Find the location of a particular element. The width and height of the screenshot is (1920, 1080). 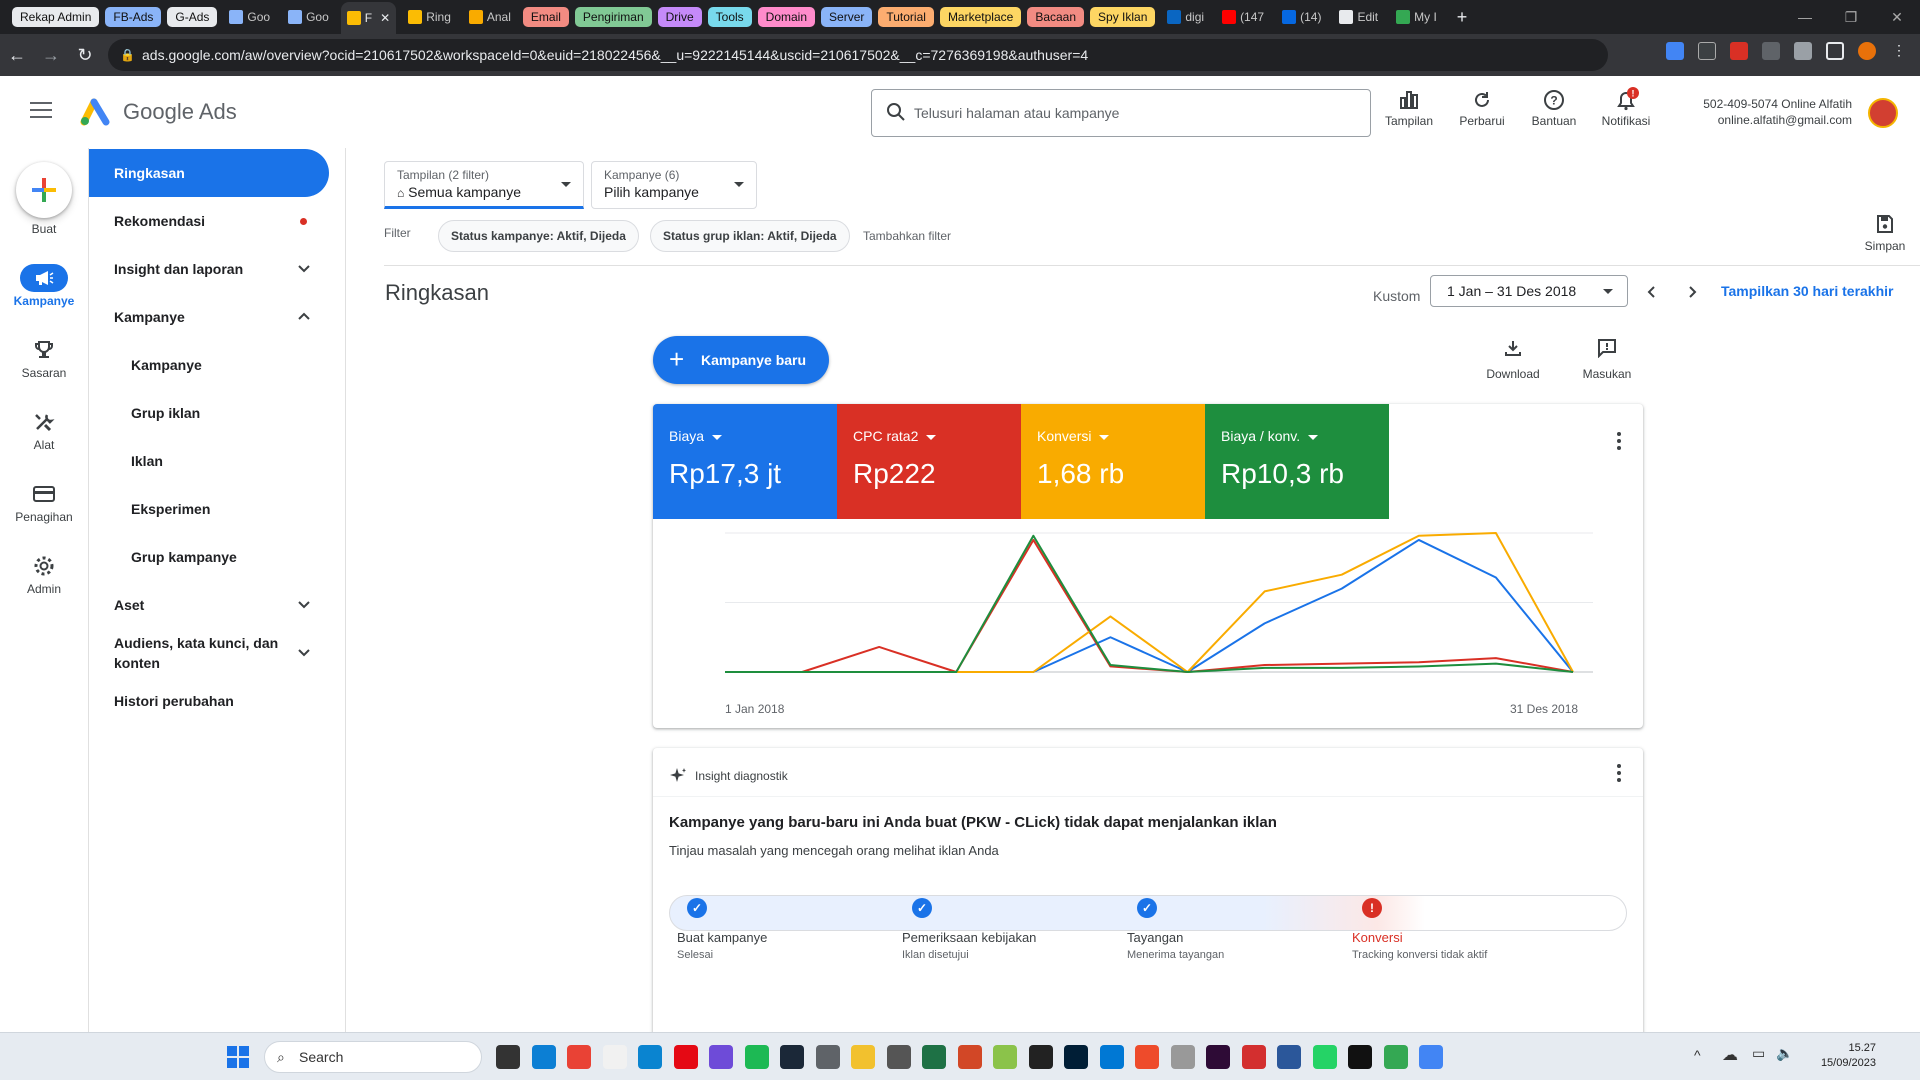

menu-icon is located at coordinates (41, 112).